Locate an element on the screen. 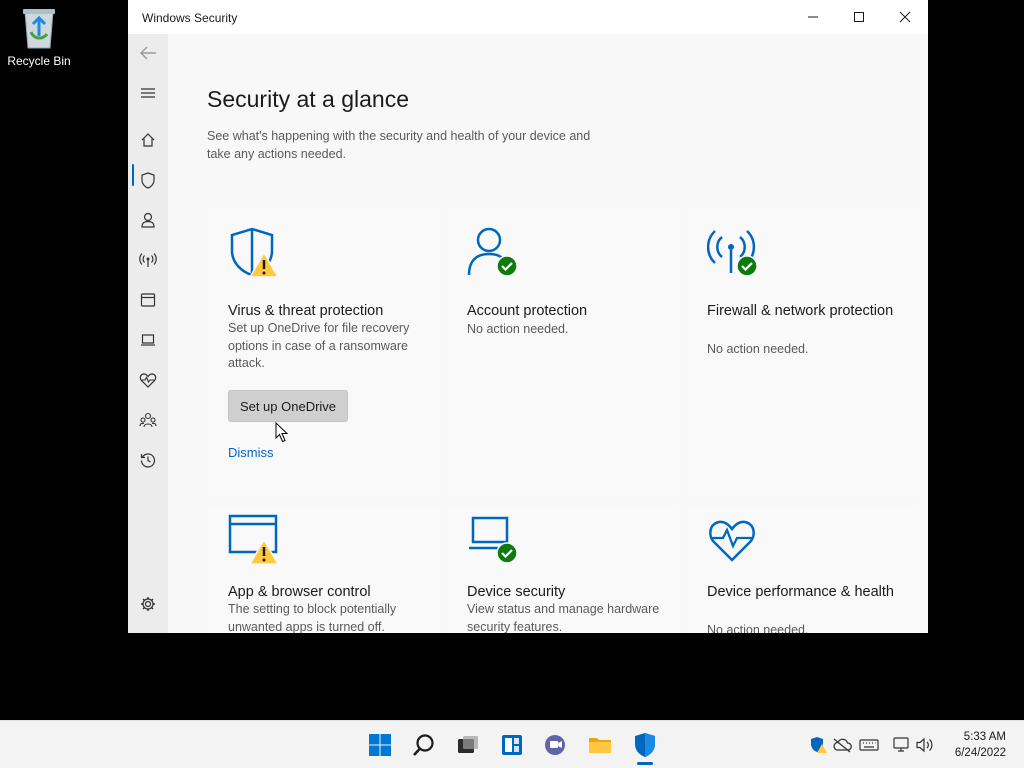 Image resolution: width=1024 pixels, height=768 pixels. card-title: App & browser control is located at coordinates (299, 592).